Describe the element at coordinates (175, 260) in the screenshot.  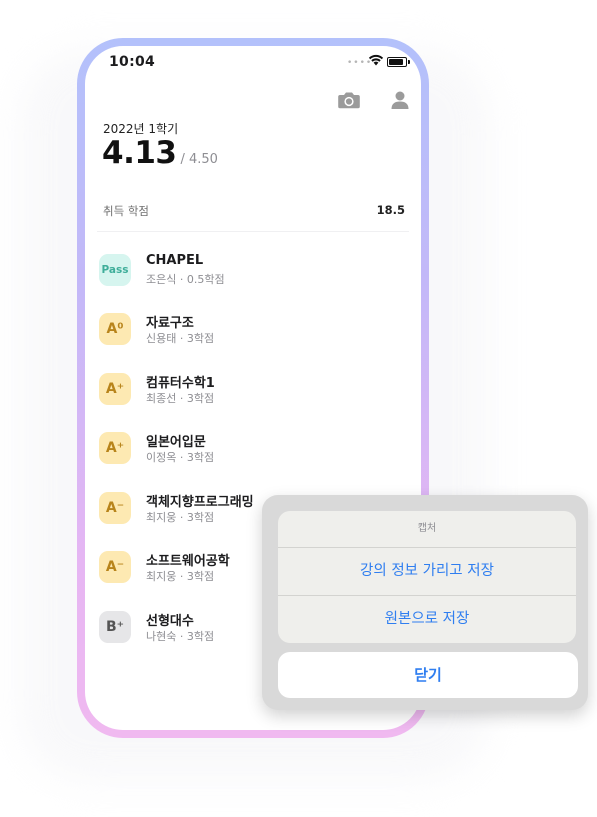
I see `course-title: CHAPEL` at that location.